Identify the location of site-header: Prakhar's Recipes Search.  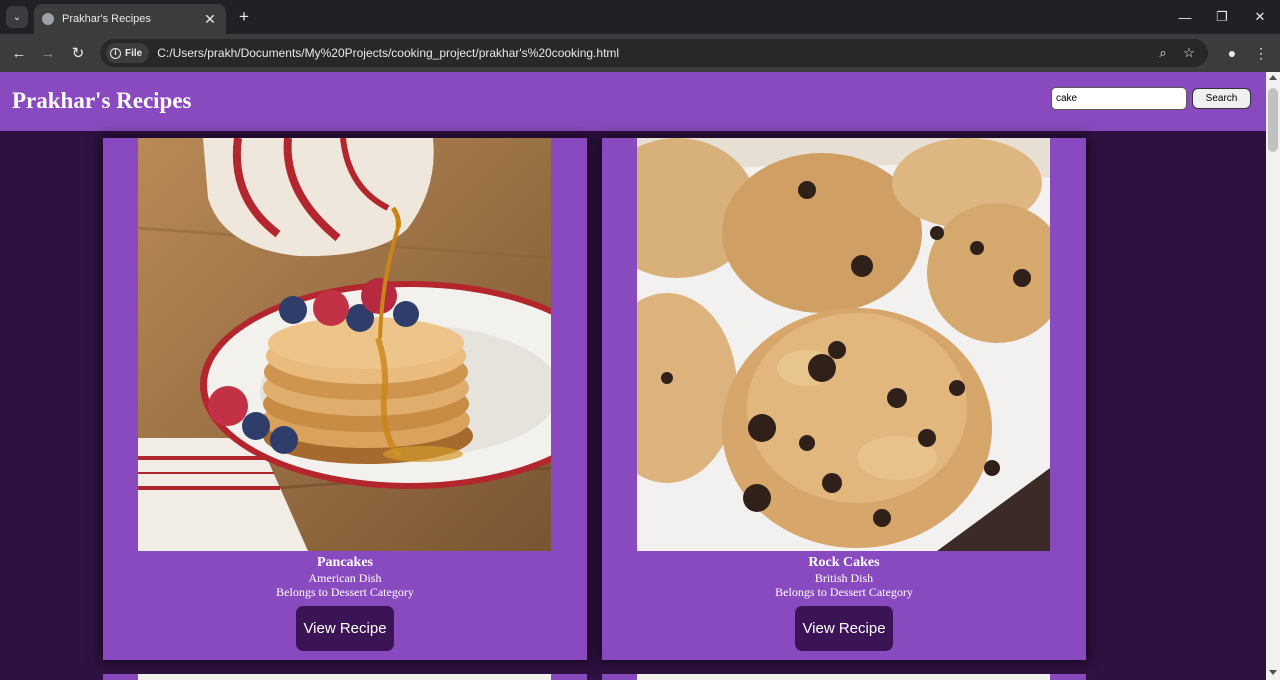
(633, 101).